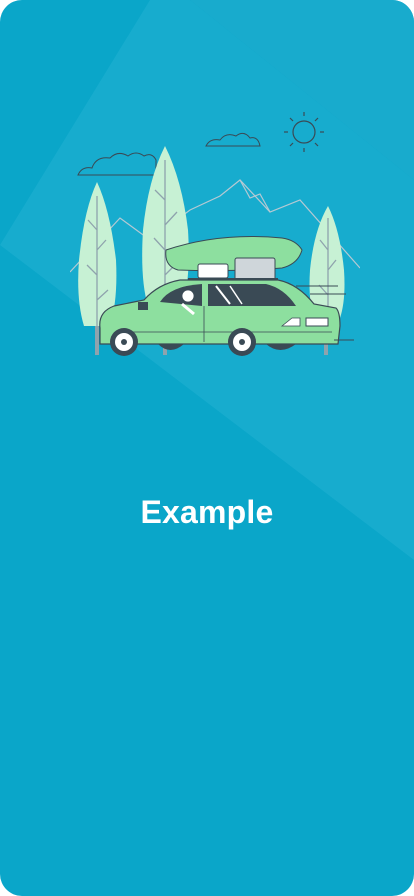 The height and width of the screenshot is (896, 414). What do you see at coordinates (124, 342) in the screenshot?
I see `wheel-front` at bounding box center [124, 342].